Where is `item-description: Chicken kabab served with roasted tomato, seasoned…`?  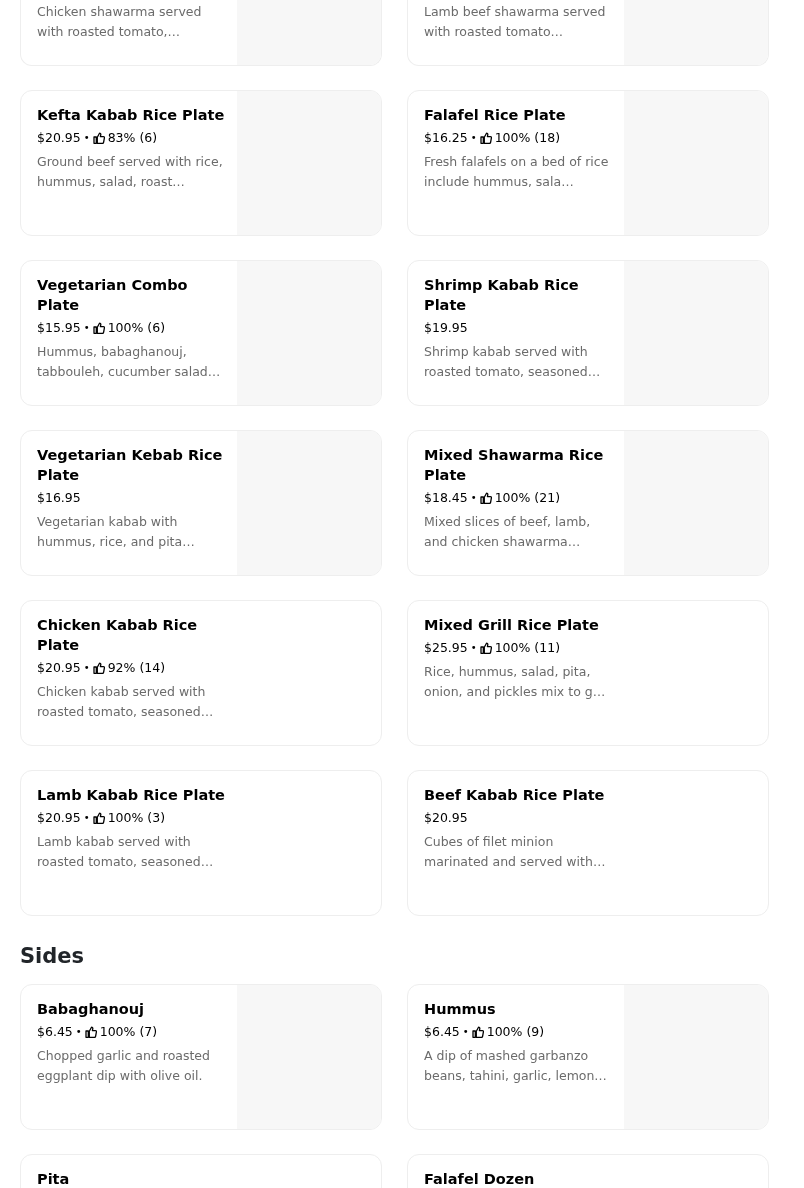
item-description: Chicken kabab served with roasted tomato, seasoned… is located at coordinates (126, 702).